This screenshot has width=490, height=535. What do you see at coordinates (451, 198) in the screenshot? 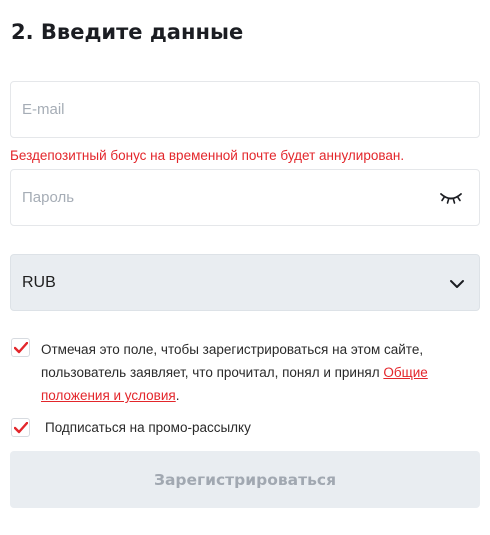
I see `eye-closed-icon` at bounding box center [451, 198].